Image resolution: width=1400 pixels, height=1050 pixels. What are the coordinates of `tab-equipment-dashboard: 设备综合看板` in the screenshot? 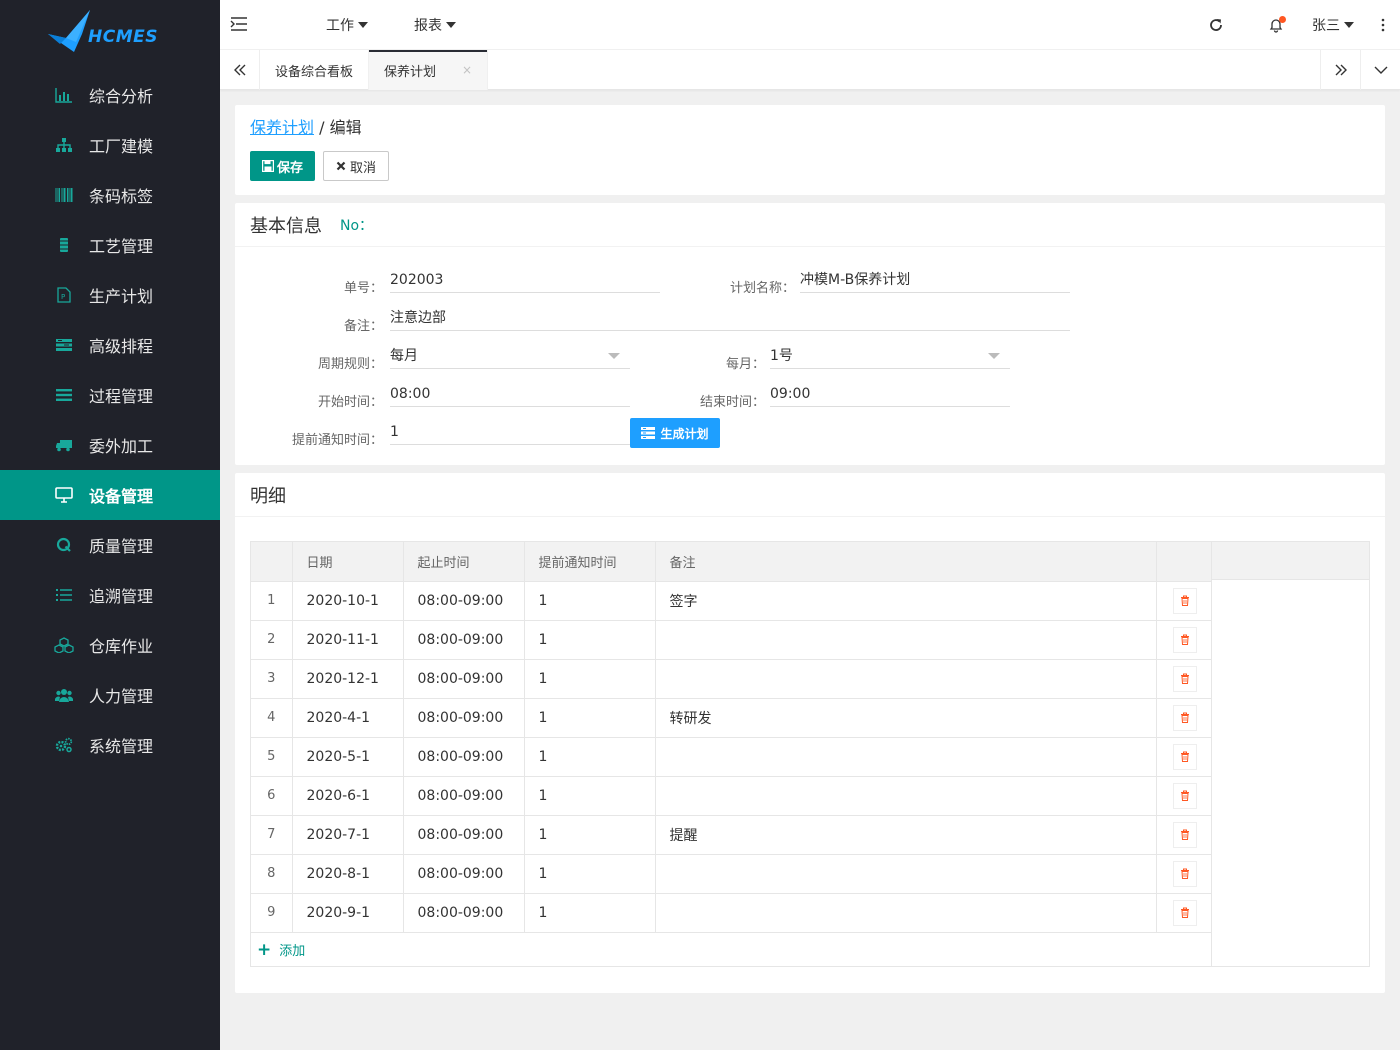 It's located at (315, 70).